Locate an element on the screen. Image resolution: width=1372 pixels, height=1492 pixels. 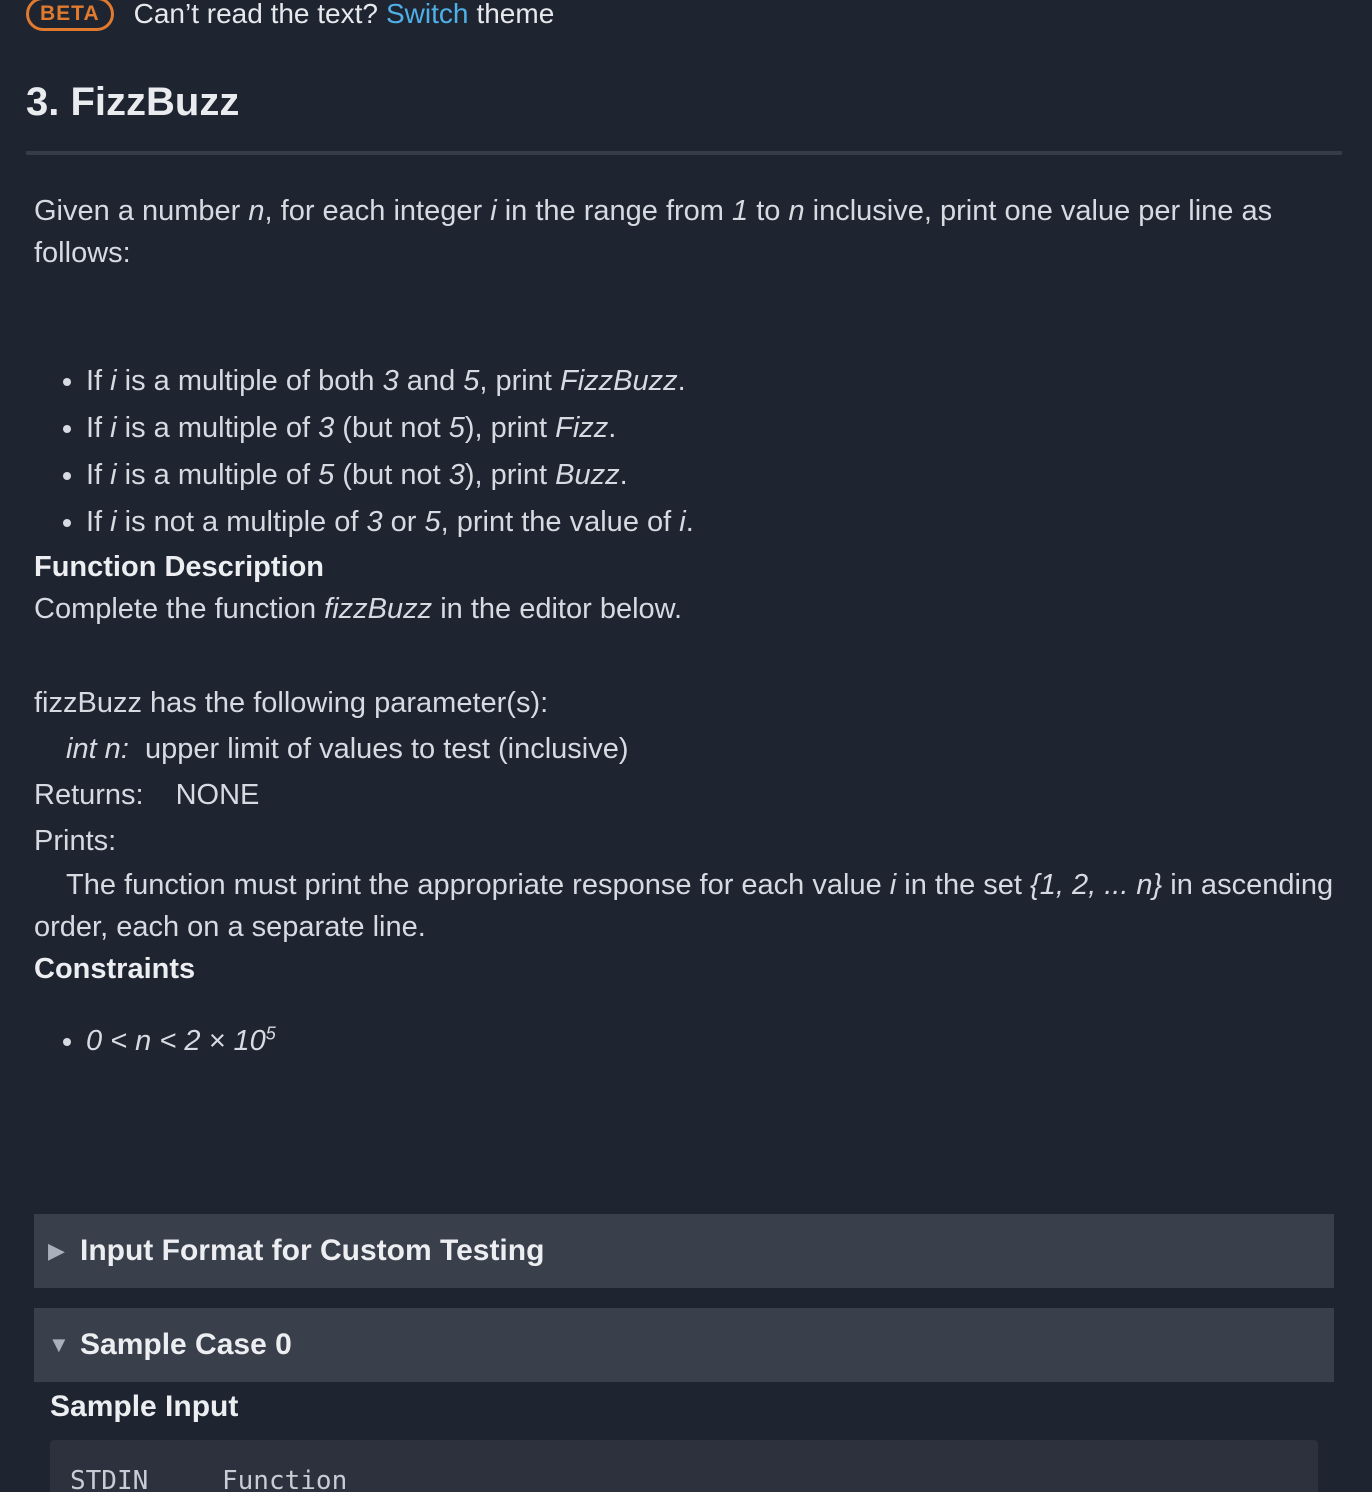
constraints-list: 0 < n < 2 × 105 is located at coordinates (684, 1041).